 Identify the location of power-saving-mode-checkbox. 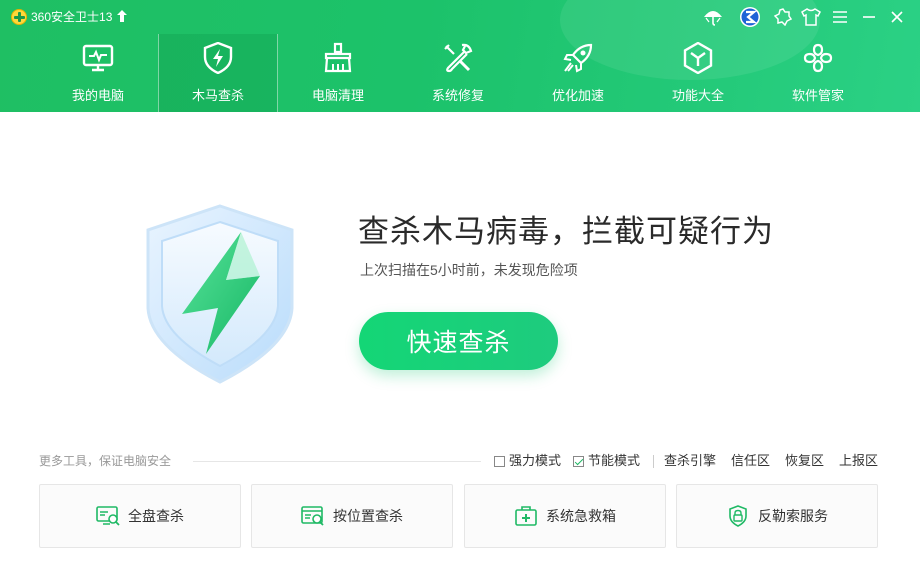
(578, 461).